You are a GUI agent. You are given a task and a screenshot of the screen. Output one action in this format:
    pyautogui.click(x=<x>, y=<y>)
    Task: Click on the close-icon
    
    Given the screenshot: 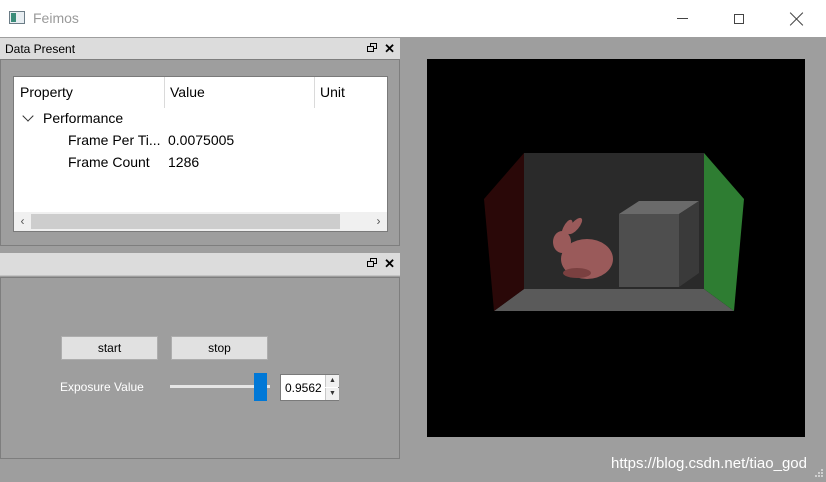 What is the action you would take?
    pyautogui.click(x=797, y=19)
    